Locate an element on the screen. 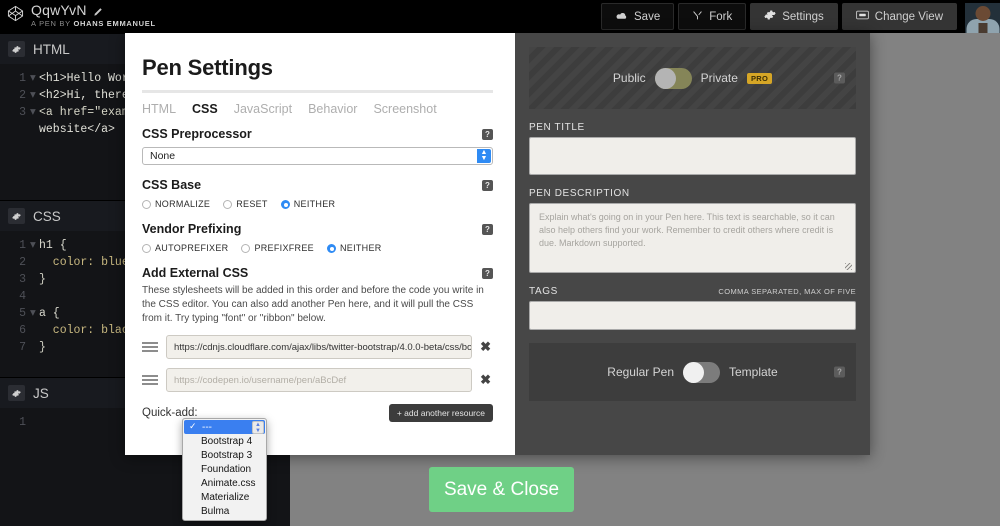 The height and width of the screenshot is (526, 1000). fork-button-label: Fork is located at coordinates (721, 16).